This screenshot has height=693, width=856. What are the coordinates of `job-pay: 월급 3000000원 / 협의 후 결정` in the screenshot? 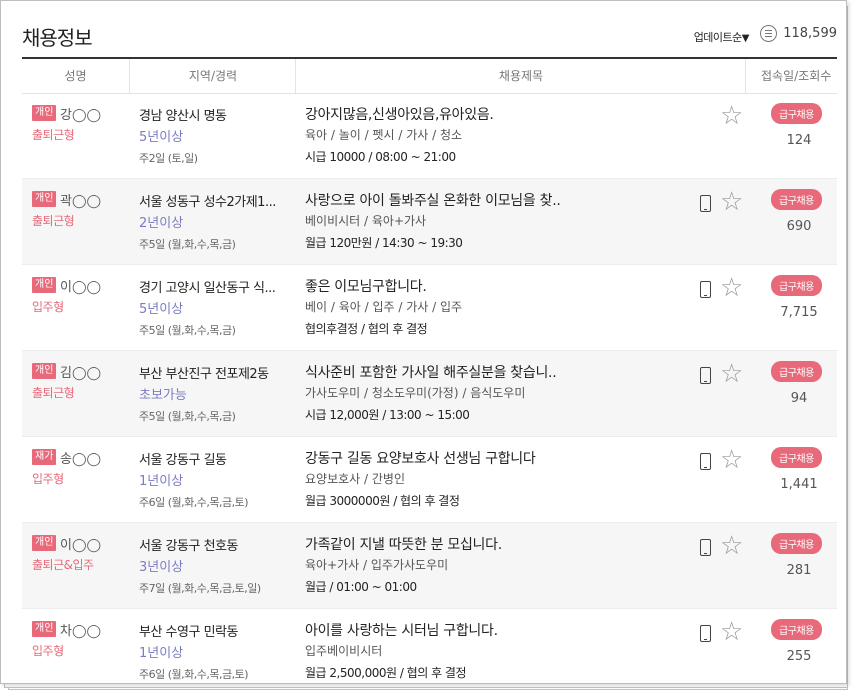 It's located at (382, 501).